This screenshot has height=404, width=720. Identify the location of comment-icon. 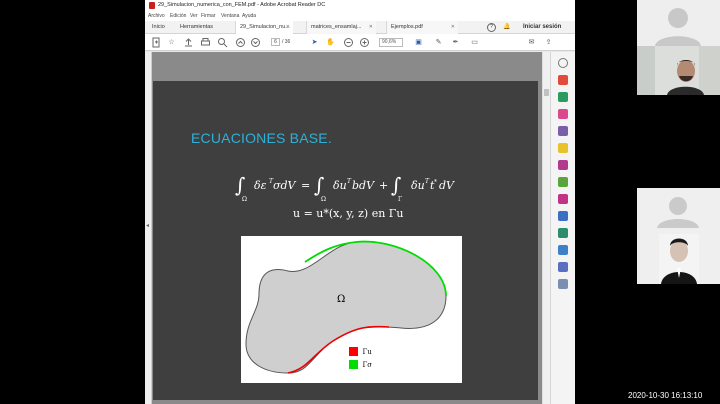
(563, 148).